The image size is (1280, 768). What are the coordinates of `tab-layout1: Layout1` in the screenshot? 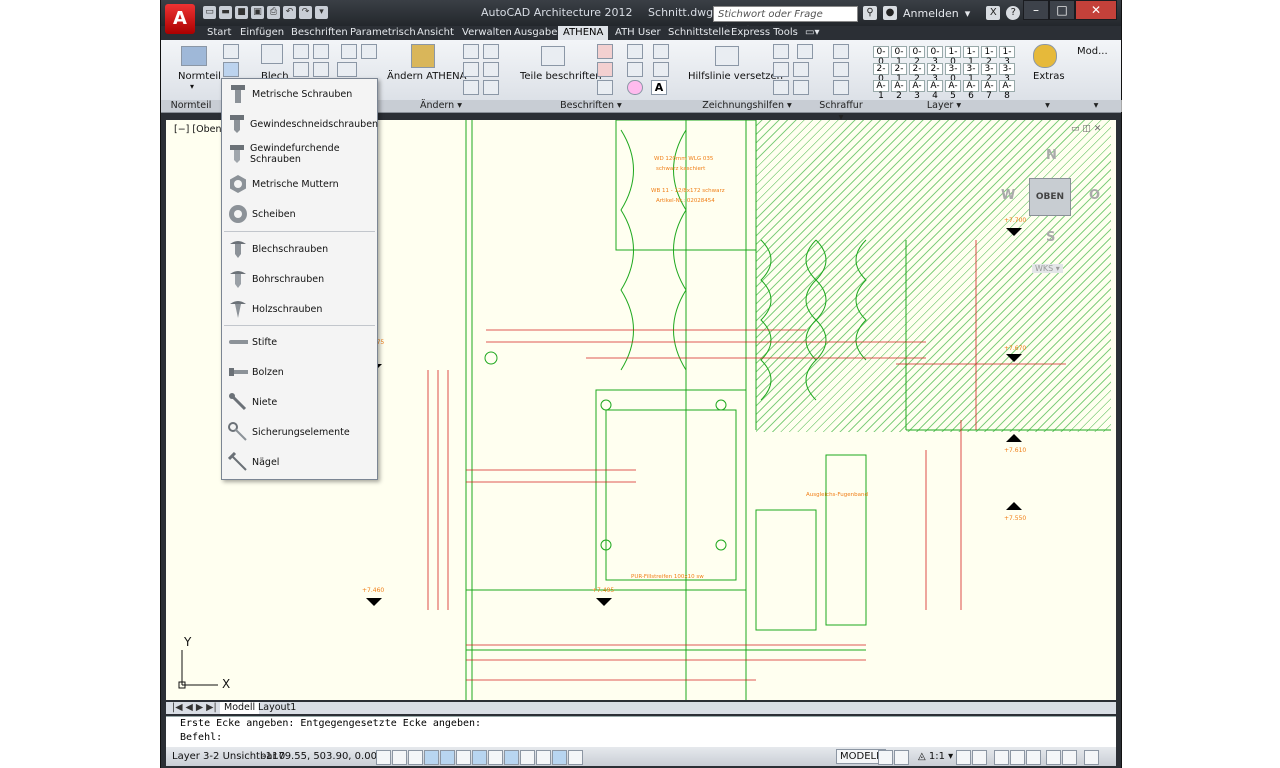 It's located at (277, 708).